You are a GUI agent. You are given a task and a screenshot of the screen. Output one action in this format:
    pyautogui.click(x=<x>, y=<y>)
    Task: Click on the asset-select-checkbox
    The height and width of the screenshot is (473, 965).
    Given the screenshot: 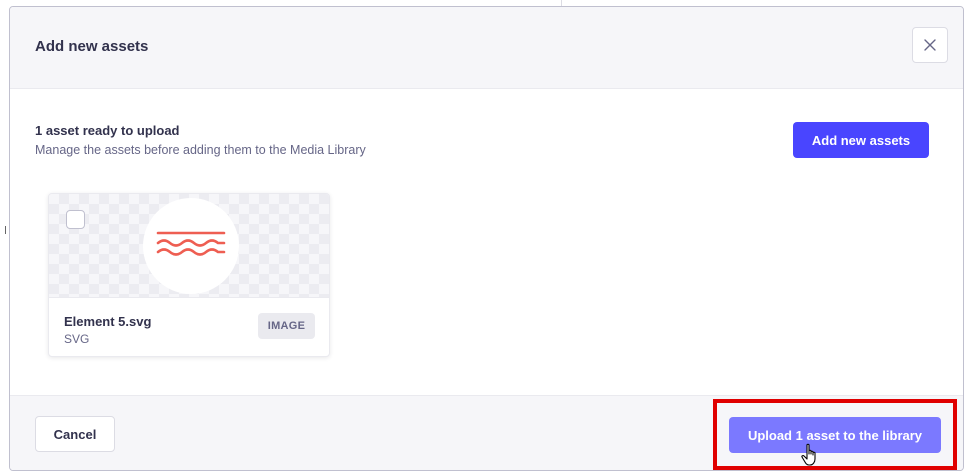 What is the action you would take?
    pyautogui.click(x=75, y=219)
    